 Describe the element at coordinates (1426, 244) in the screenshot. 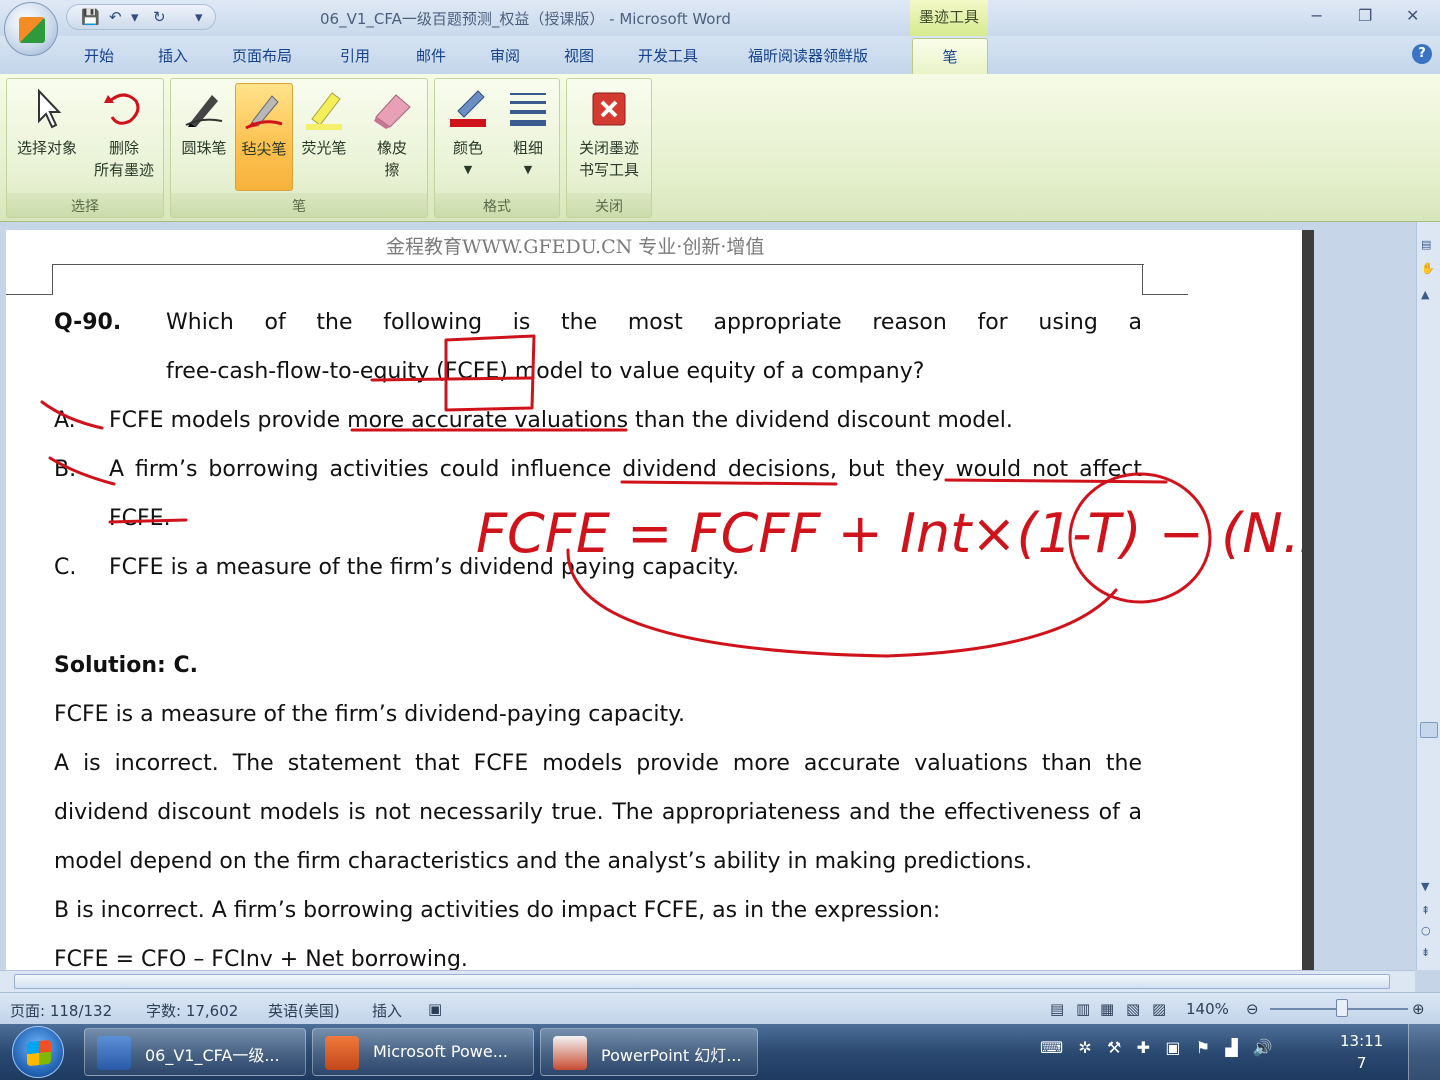

I see `ruler-toggle-icon: ▤` at that location.